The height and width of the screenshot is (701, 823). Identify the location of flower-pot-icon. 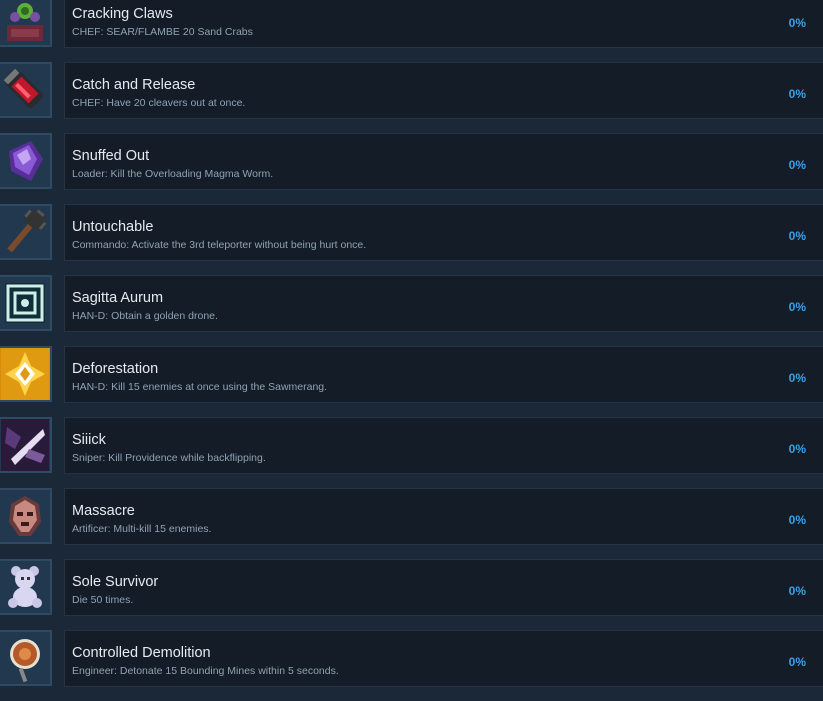
(26, 23).